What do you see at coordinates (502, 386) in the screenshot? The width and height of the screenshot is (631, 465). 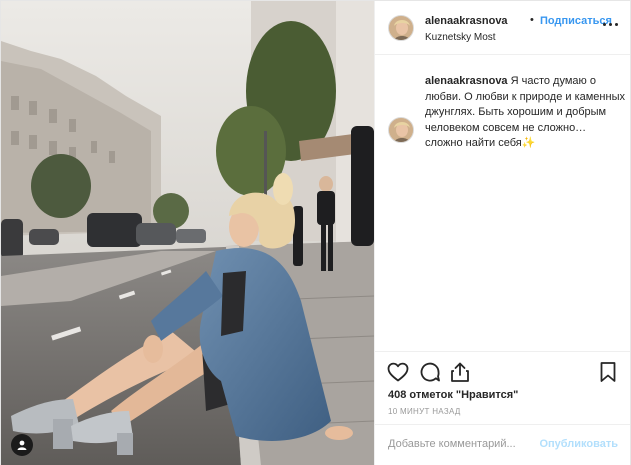 I see `actions-area: 408 отметок "Нравится" 10 МИНУТ НАЗАД` at bounding box center [502, 386].